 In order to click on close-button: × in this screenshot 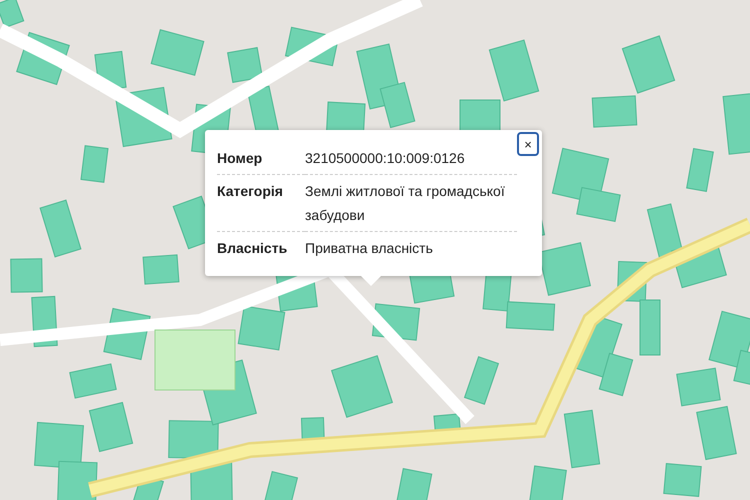, I will do `click(528, 144)`.